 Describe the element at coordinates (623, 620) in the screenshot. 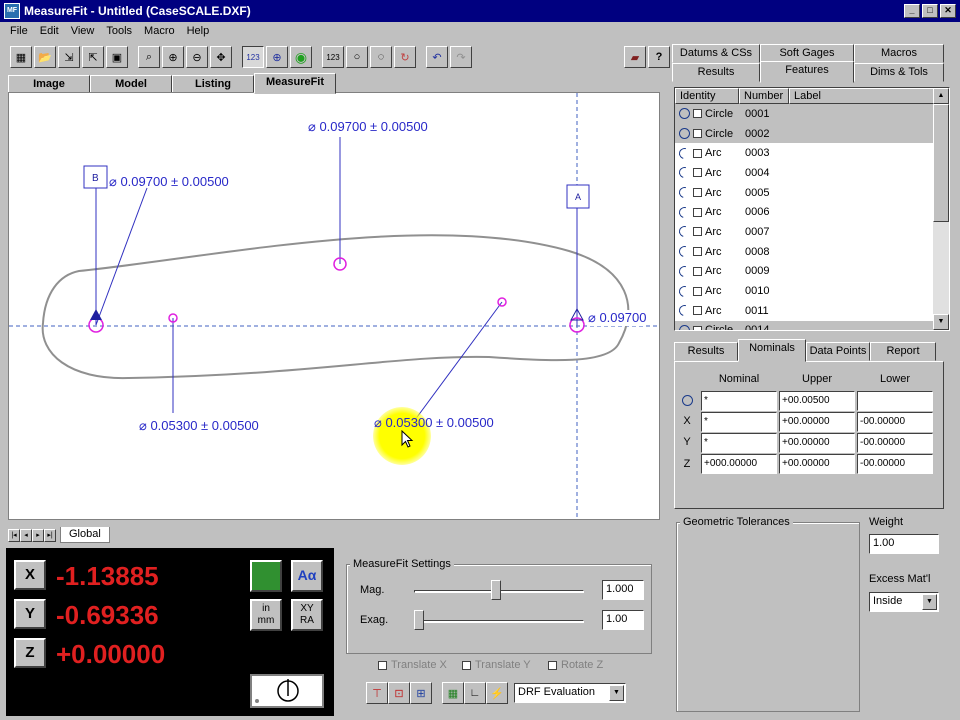

I see `exag-input: 1.00` at that location.